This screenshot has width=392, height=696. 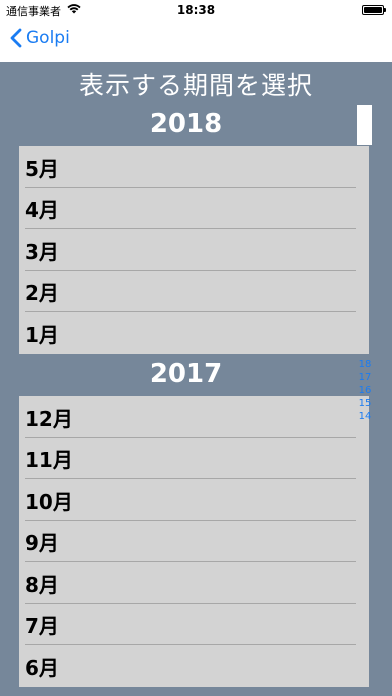 What do you see at coordinates (194, 291) in the screenshot?
I see `month-row: 2月` at bounding box center [194, 291].